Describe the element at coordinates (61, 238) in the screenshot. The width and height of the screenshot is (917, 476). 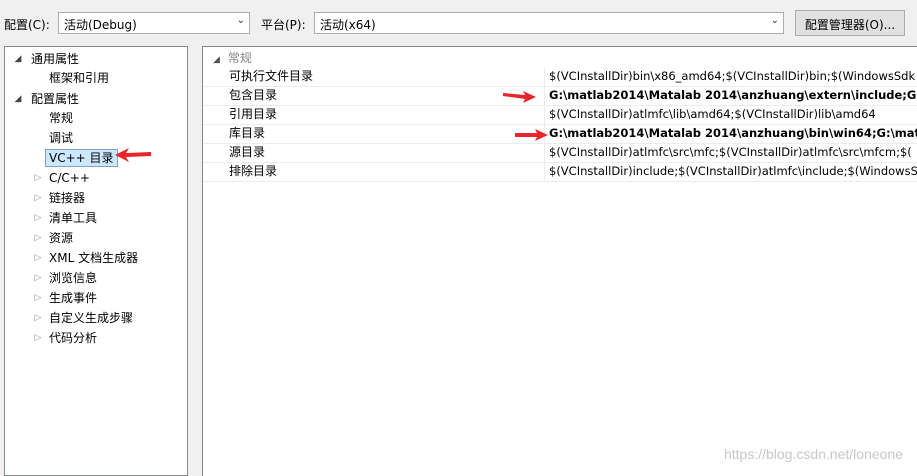
I see `tree-node-label: 资源` at that location.